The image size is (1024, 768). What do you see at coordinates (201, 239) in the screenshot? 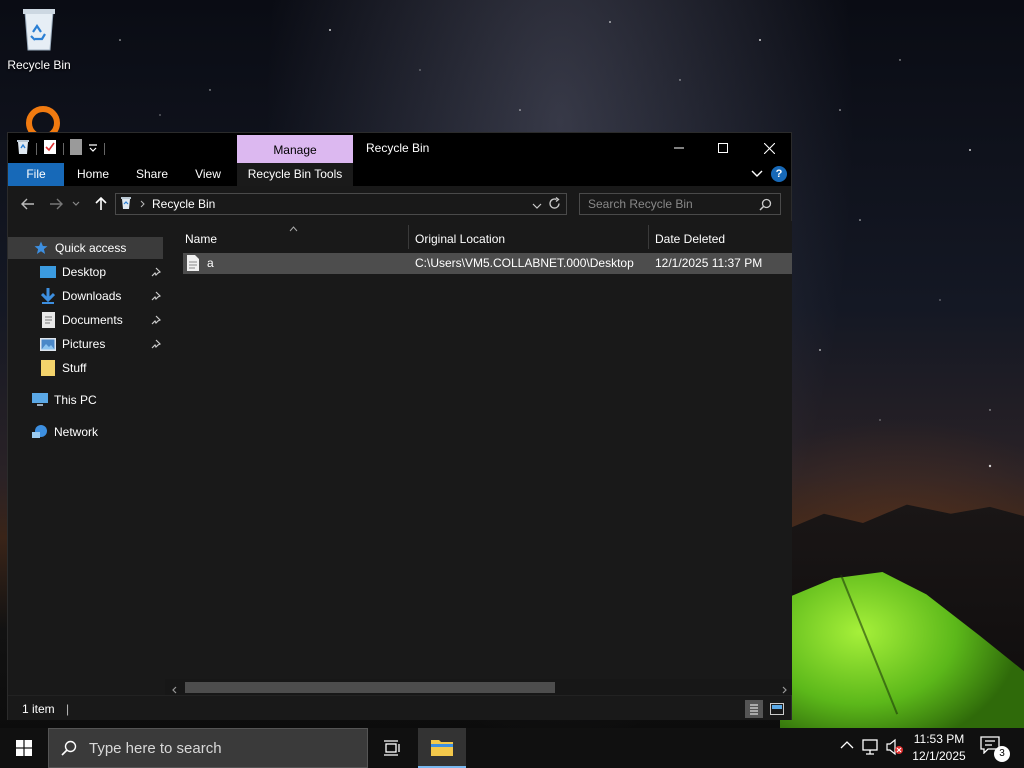
I see `column-header-name: Name` at bounding box center [201, 239].